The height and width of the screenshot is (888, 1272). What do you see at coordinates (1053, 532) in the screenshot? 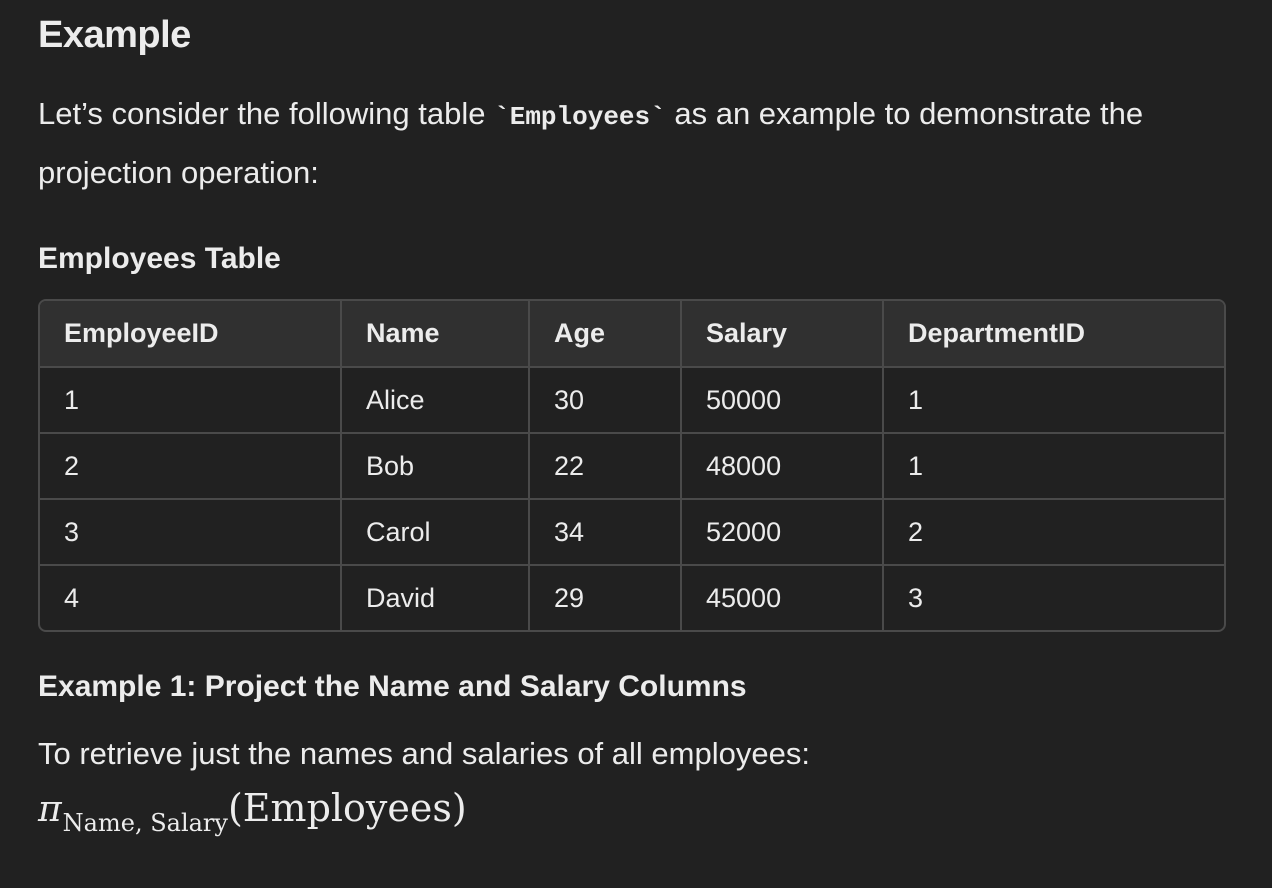
I see `cell-departmentid: 2` at bounding box center [1053, 532].